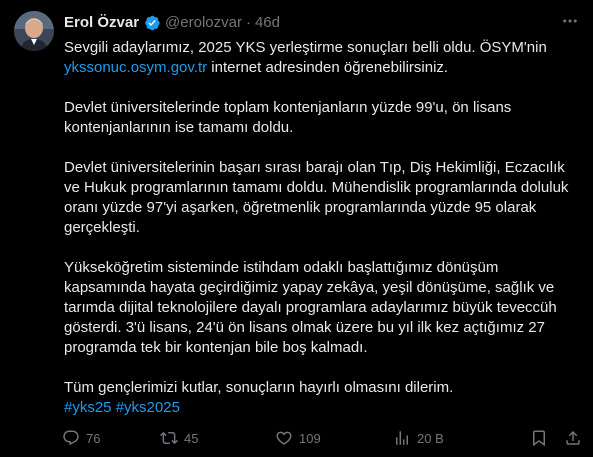  I want to click on reply-count: 76, so click(93, 438).